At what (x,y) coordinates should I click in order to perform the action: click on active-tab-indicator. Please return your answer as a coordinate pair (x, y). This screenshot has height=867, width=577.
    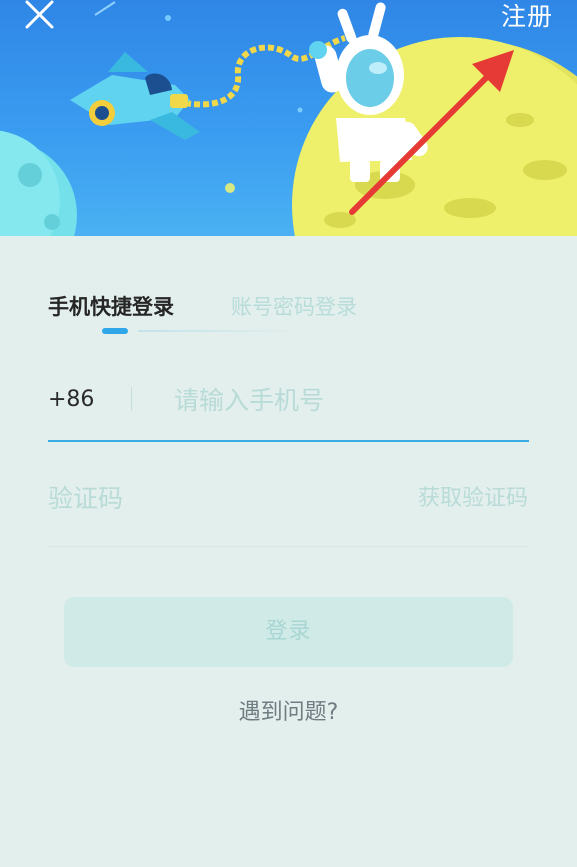
    Looking at the image, I should click on (115, 331).